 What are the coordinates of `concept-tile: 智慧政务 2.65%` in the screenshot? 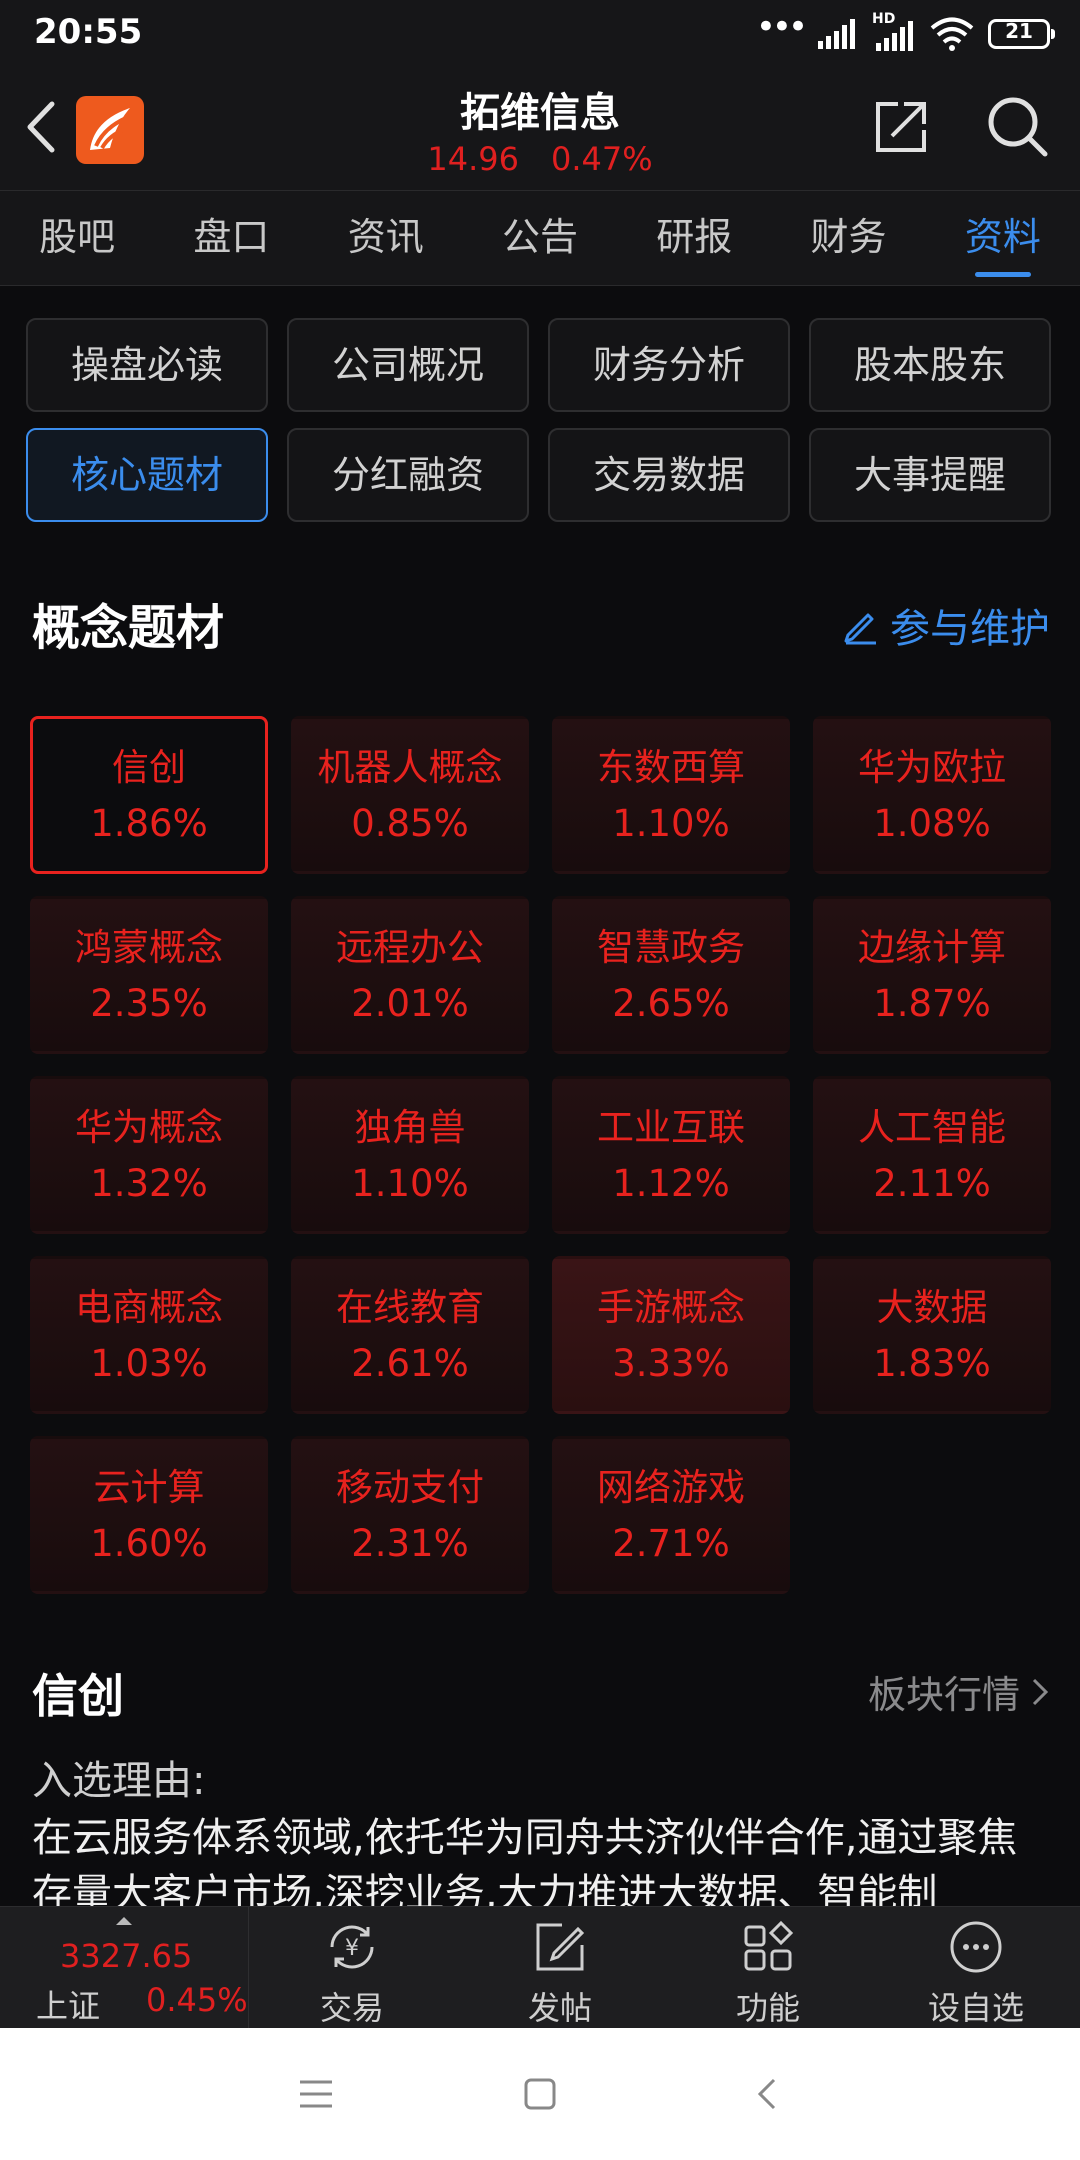 It's located at (671, 975).